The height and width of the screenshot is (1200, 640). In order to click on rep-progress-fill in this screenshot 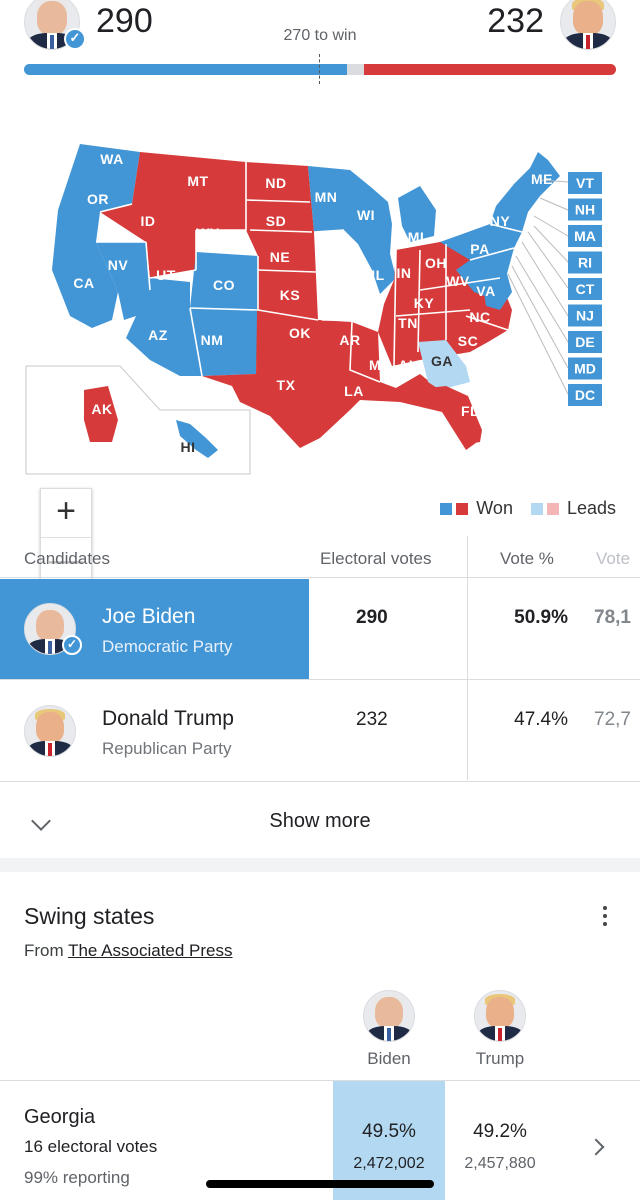, I will do `click(490, 69)`.